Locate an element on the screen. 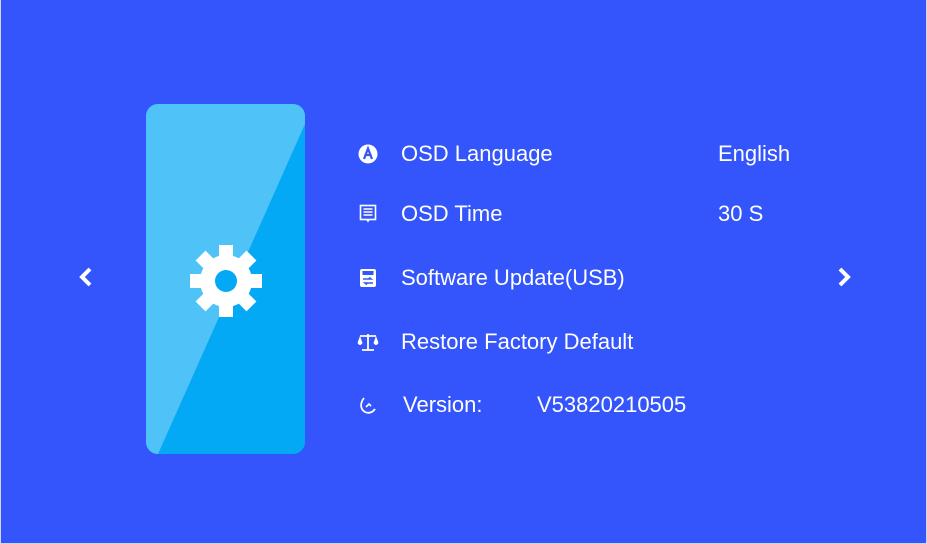 The image size is (927, 544). menu-item-version: Version: V53820210505 is located at coordinates (596, 405).